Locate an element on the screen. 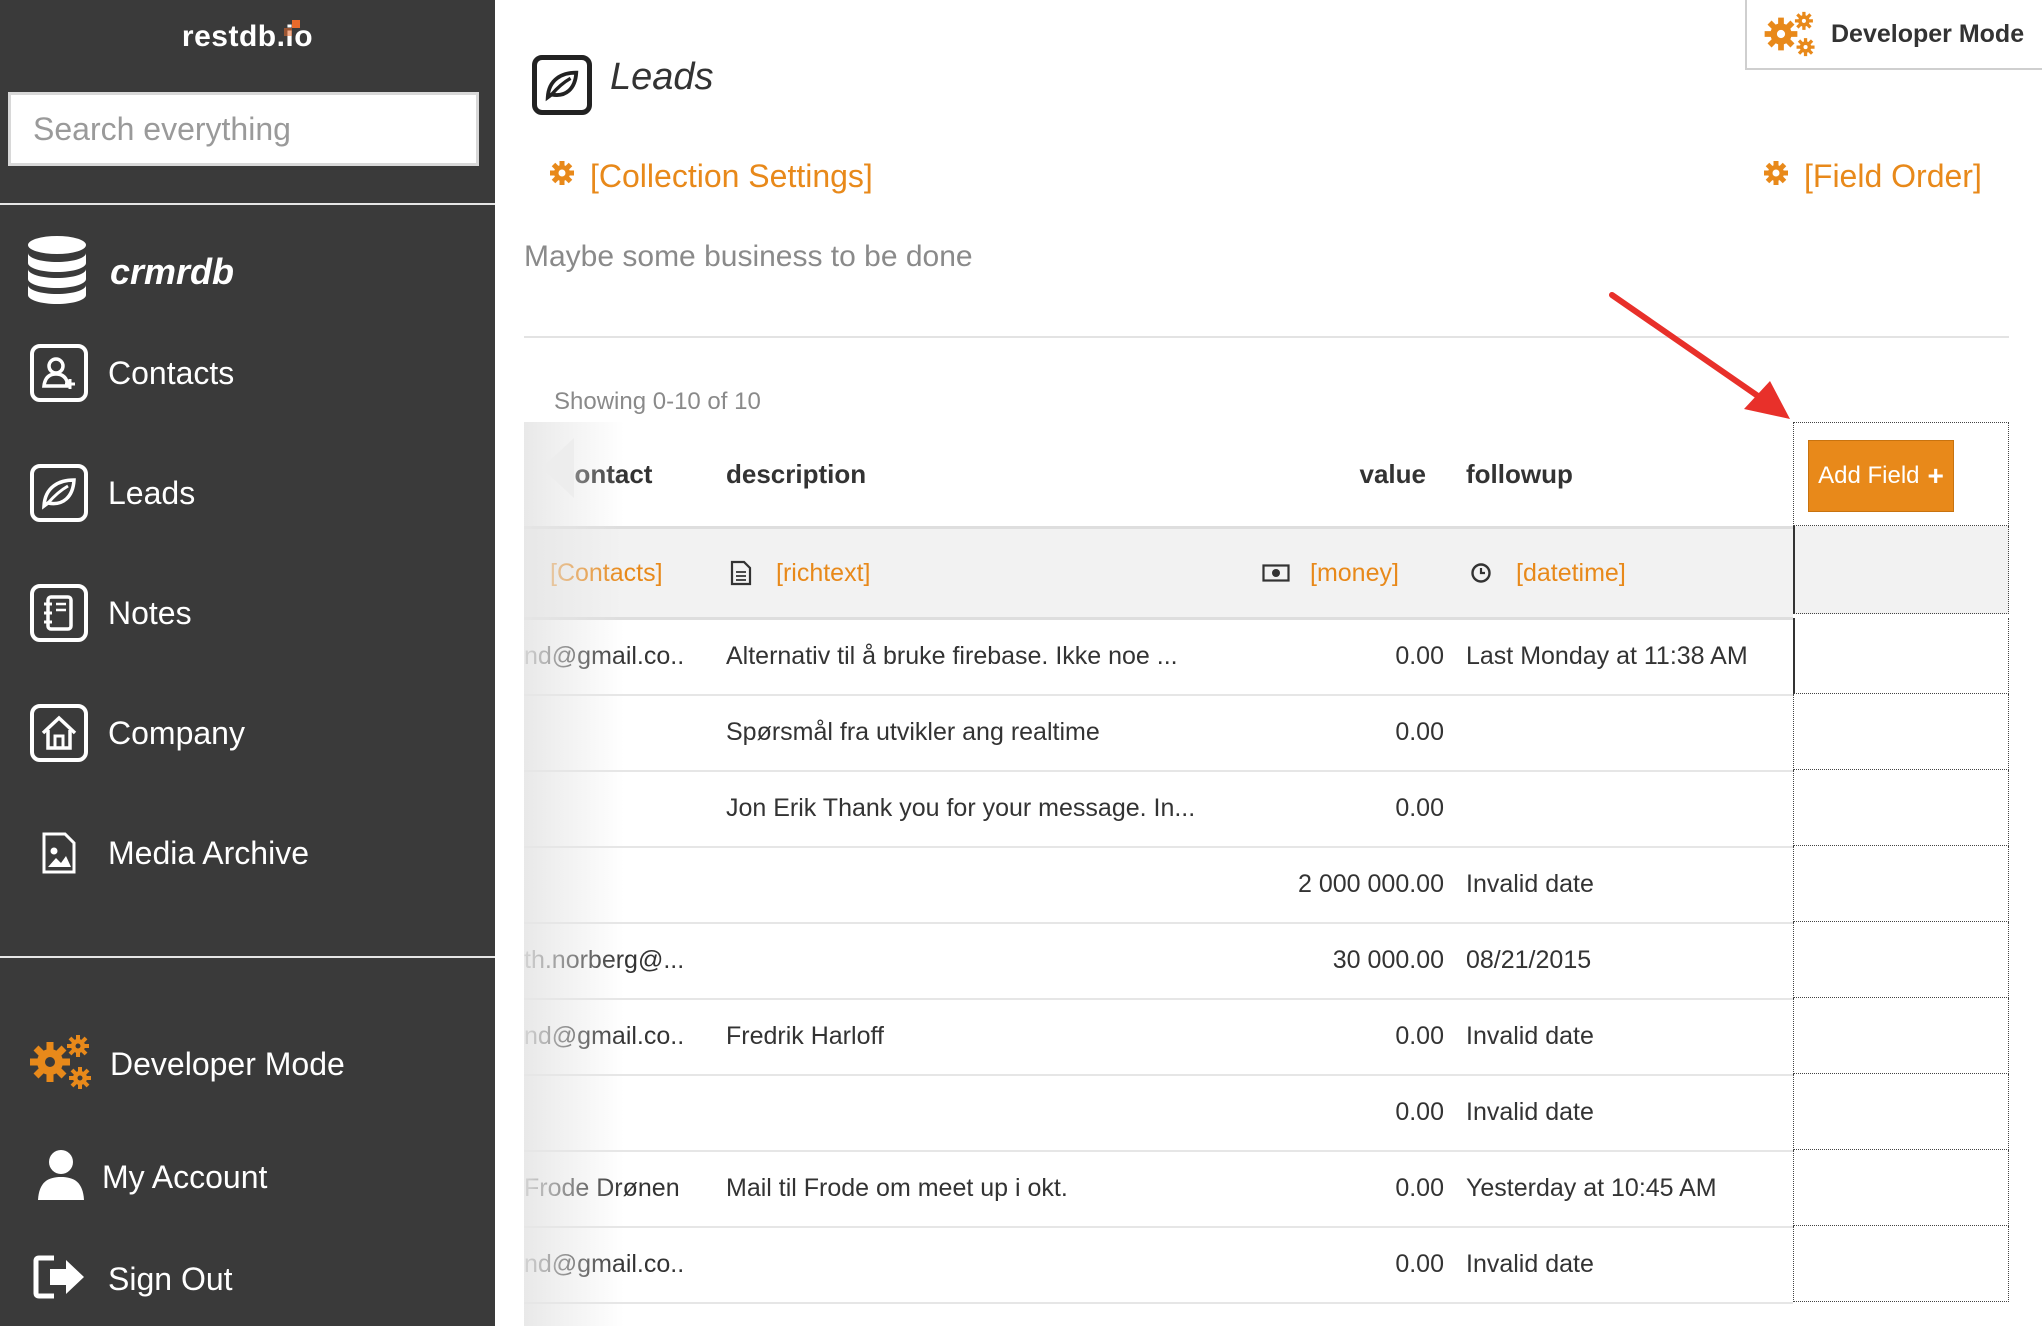 Image resolution: width=2042 pixels, height=1326 pixels. clock-icon is located at coordinates (1481, 573).